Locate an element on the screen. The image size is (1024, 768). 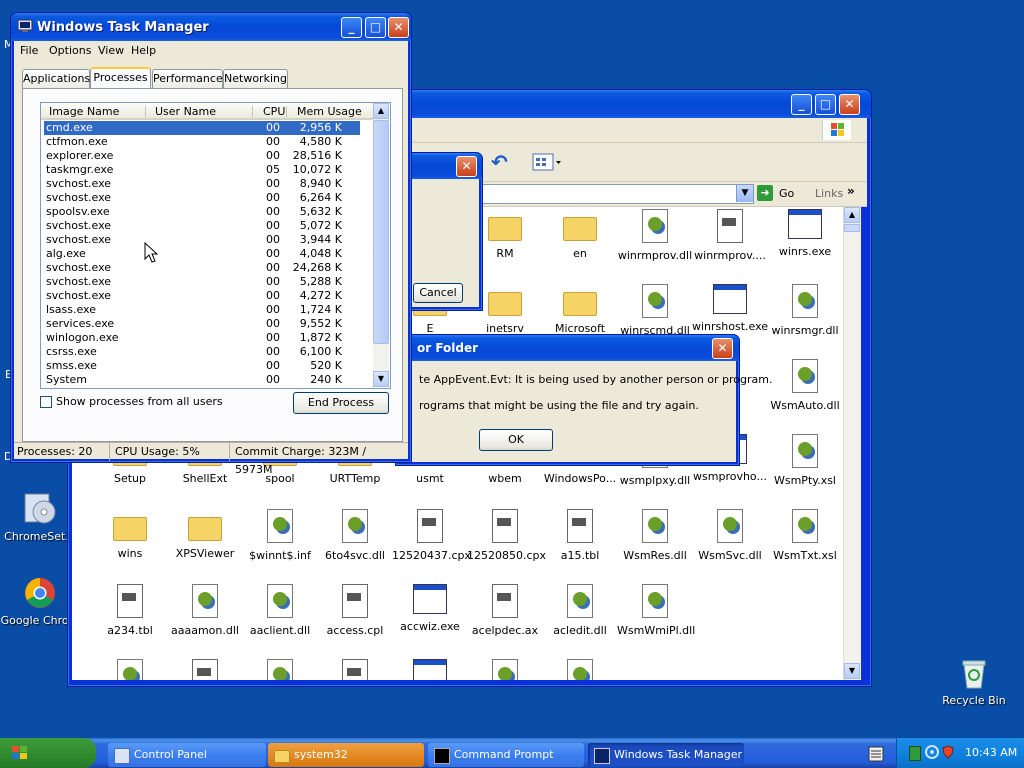
process-row: taskmgr.exe 05 10,072 K is located at coordinates (202, 170).